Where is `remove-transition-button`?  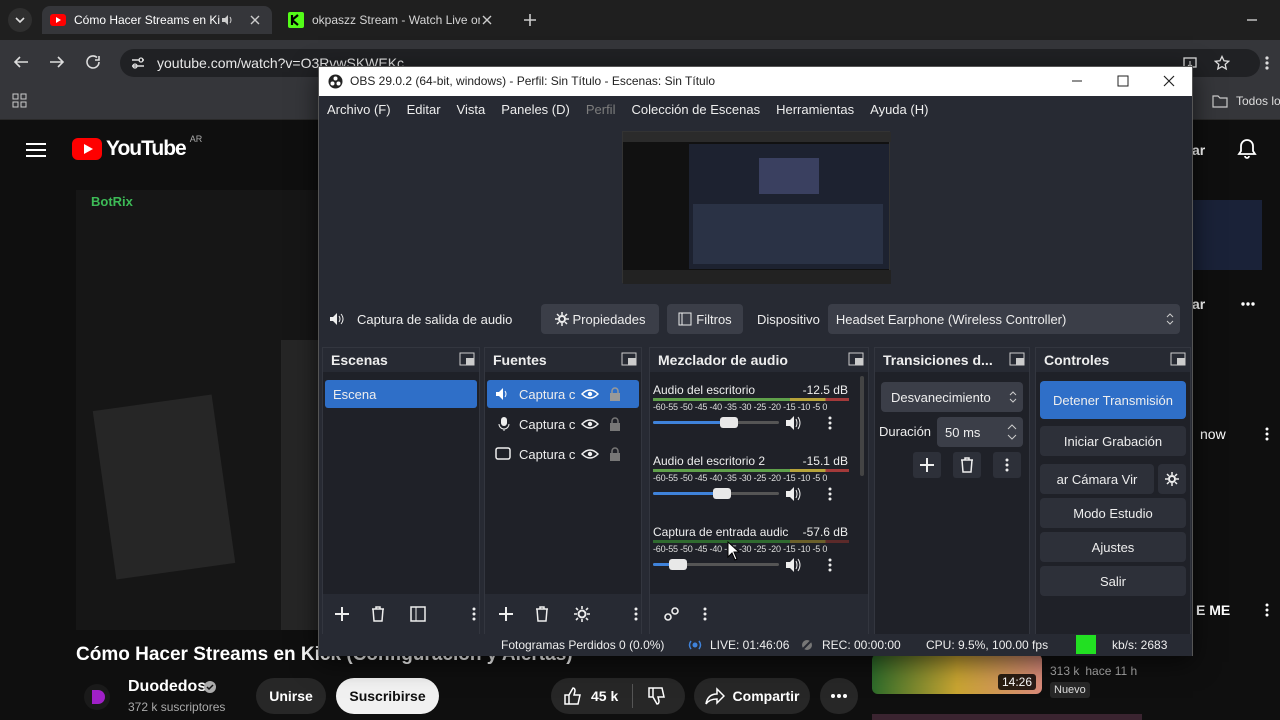 remove-transition-button is located at coordinates (967, 465).